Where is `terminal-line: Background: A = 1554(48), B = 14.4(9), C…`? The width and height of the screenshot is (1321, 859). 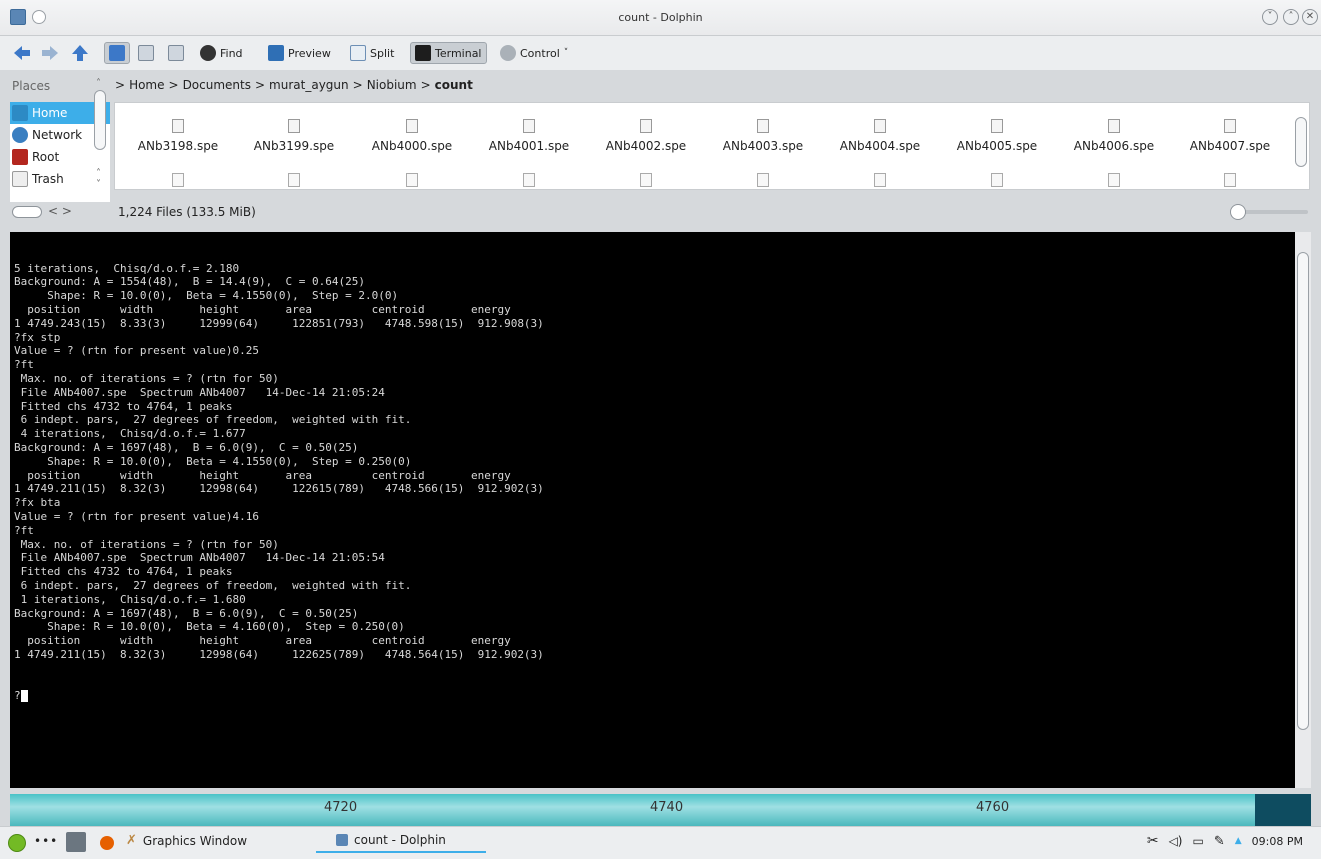
terminal-line: Background: A = 1554(48), B = 14.4(9), C… is located at coordinates (189, 282).